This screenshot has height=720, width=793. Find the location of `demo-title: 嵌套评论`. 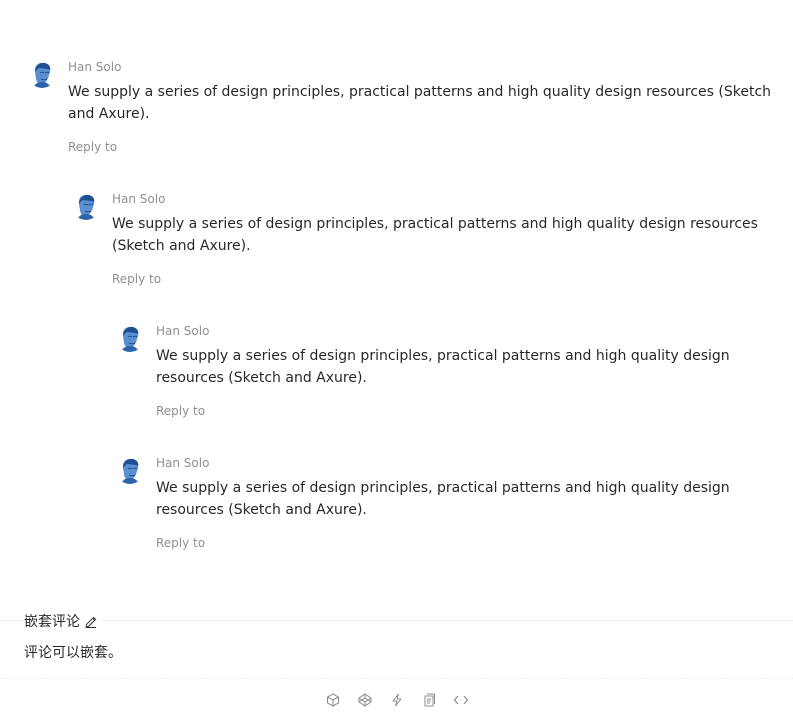

demo-title: 嵌套评论 is located at coordinates (63, 622).